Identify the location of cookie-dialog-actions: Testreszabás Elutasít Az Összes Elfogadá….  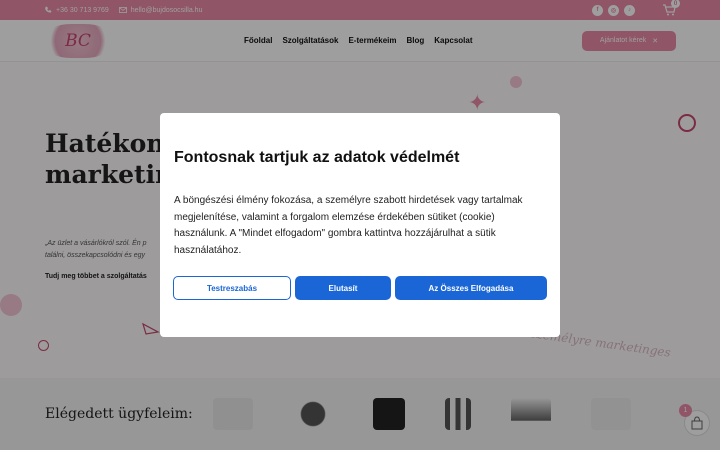
(360, 288).